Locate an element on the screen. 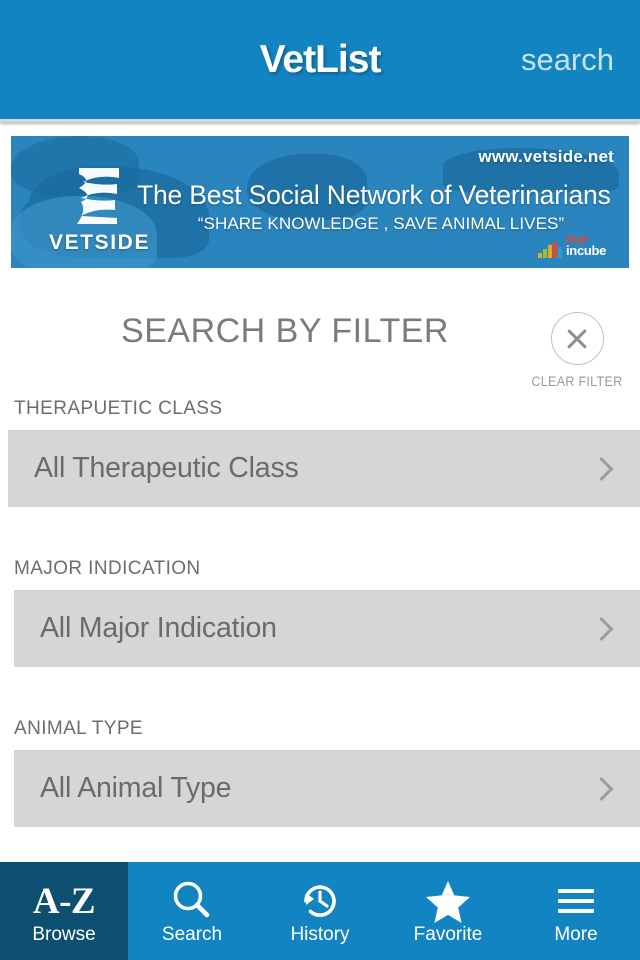  banner-url: www.vetside.net is located at coordinates (546, 156).